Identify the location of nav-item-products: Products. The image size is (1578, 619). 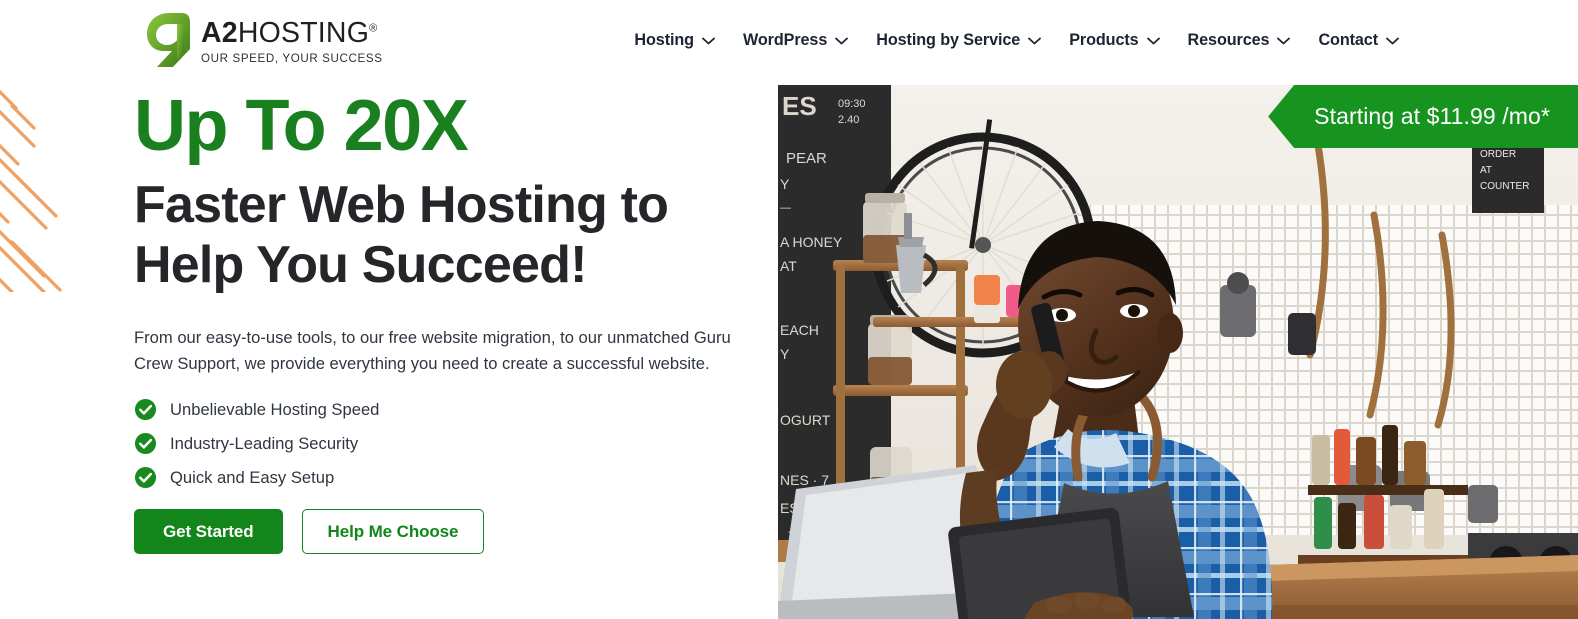
(1114, 40).